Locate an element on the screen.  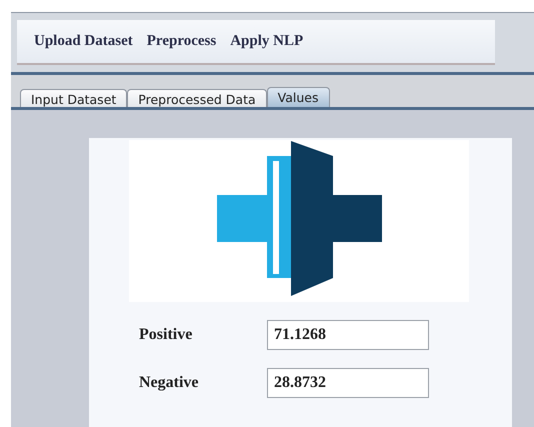
menu-item: Preprocess is located at coordinates (181, 41).